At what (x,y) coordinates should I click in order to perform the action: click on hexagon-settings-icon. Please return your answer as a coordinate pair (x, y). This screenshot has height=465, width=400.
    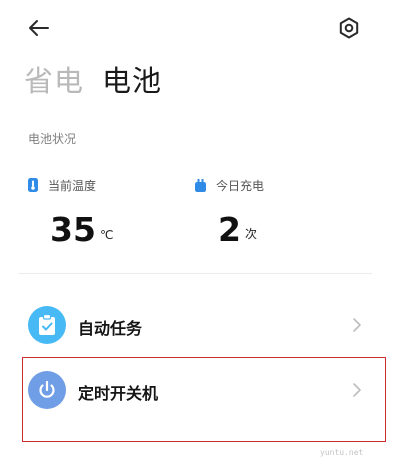
    Looking at the image, I should click on (349, 28).